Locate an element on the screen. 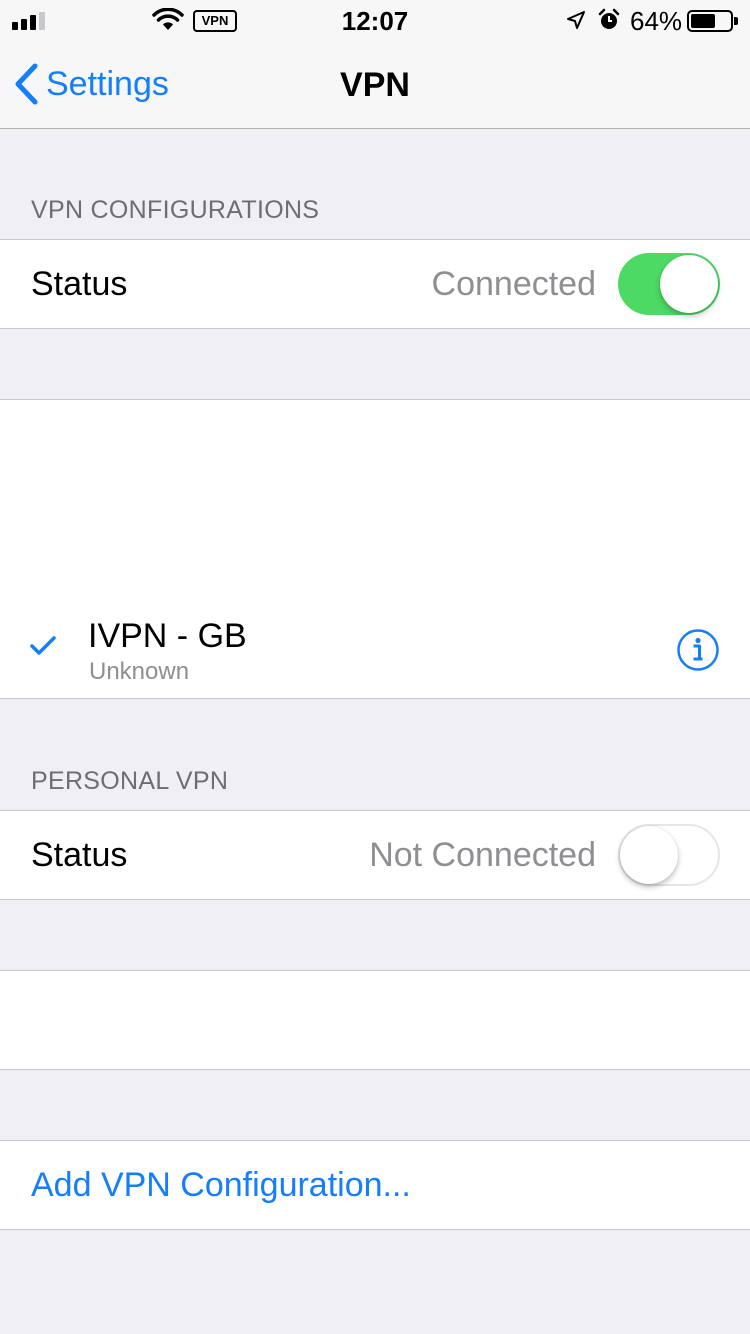 This screenshot has width=750, height=1334. personal-vpn-toggle is located at coordinates (669, 855).